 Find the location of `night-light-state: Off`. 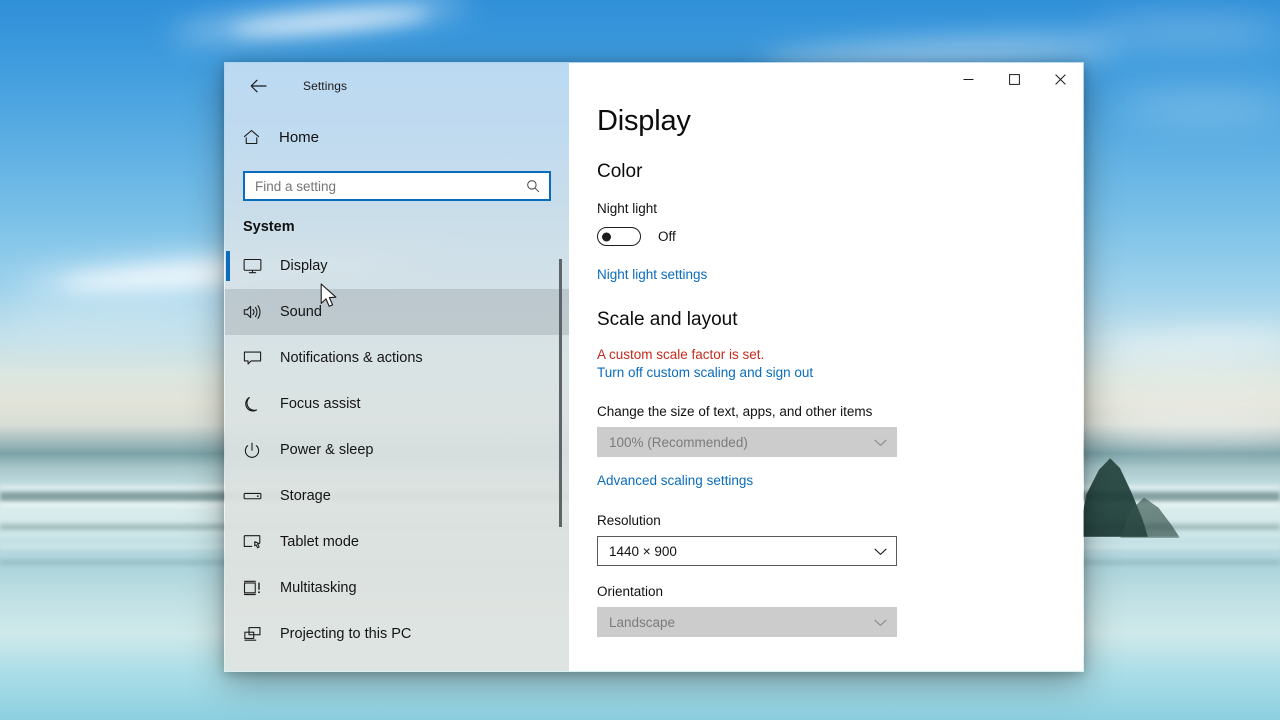

night-light-state: Off is located at coordinates (667, 236).